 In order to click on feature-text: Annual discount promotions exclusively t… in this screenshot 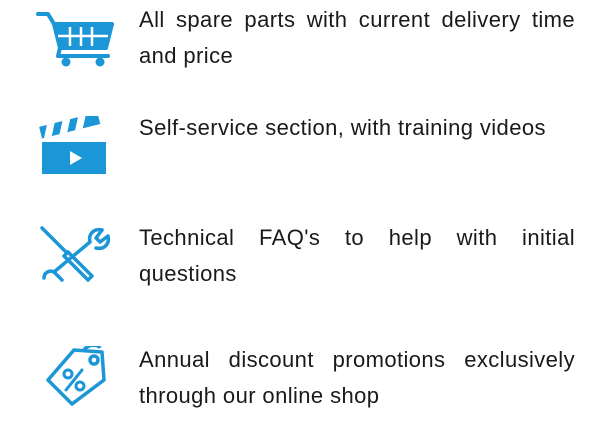, I will do `click(357, 377)`.